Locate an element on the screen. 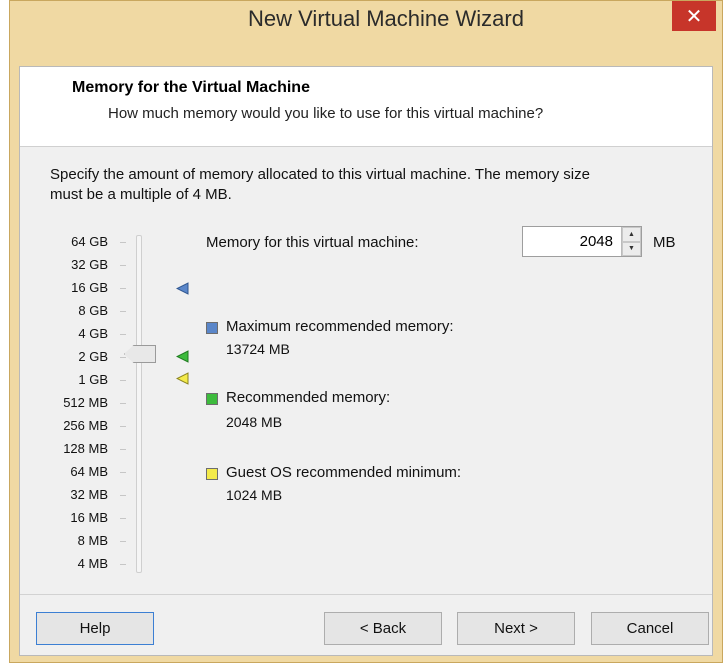 This screenshot has width=725, height=663. minimum-arrow-icon is located at coordinates (182, 378).